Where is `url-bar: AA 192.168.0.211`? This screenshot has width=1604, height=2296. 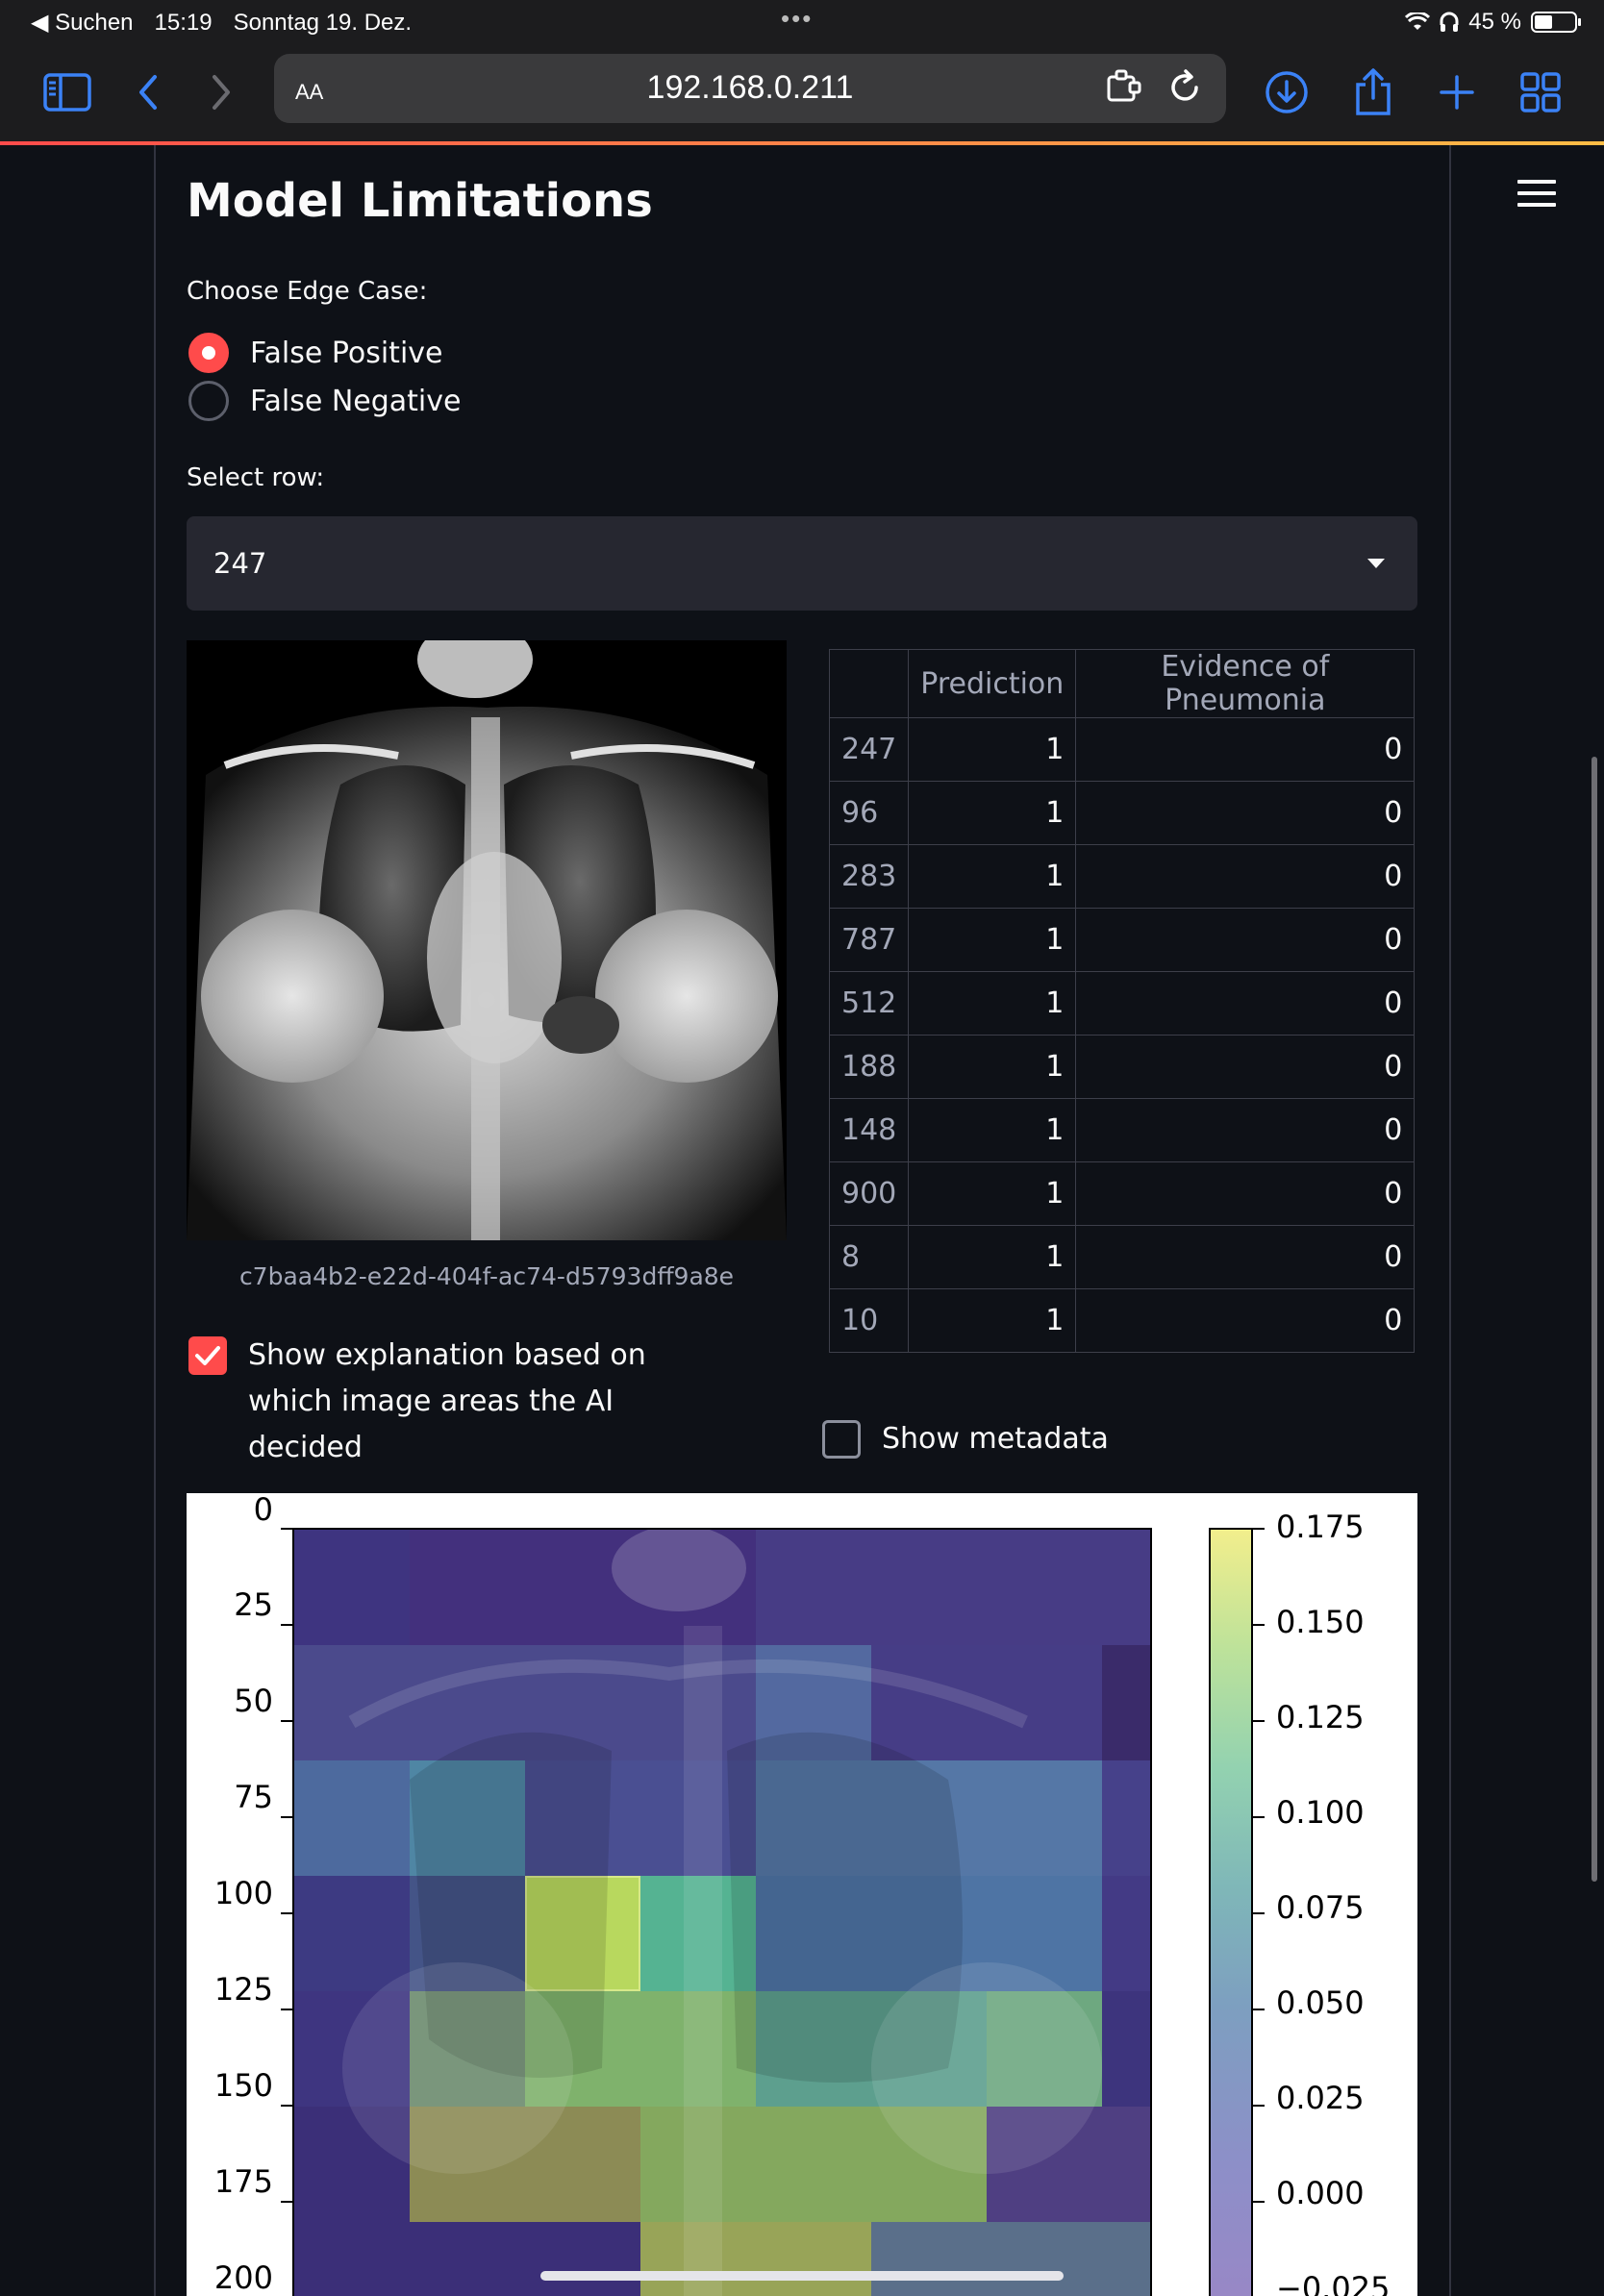 url-bar: AA 192.168.0.211 is located at coordinates (750, 88).